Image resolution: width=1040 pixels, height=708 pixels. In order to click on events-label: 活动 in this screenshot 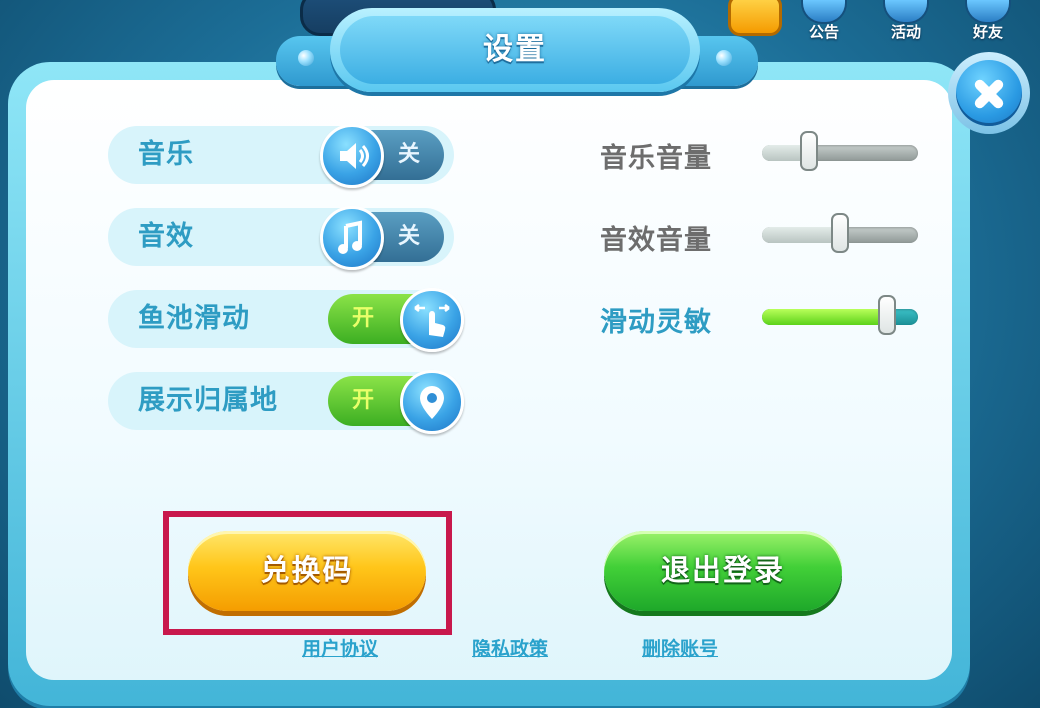, I will do `click(905, 32)`.